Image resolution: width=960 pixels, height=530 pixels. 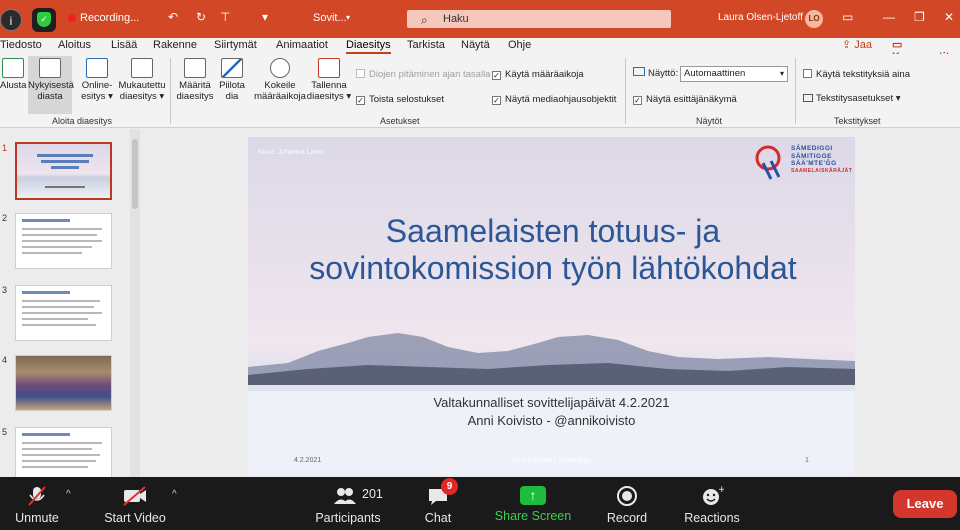 I want to click on thumbnail-number: 5, so click(x=5, y=432).